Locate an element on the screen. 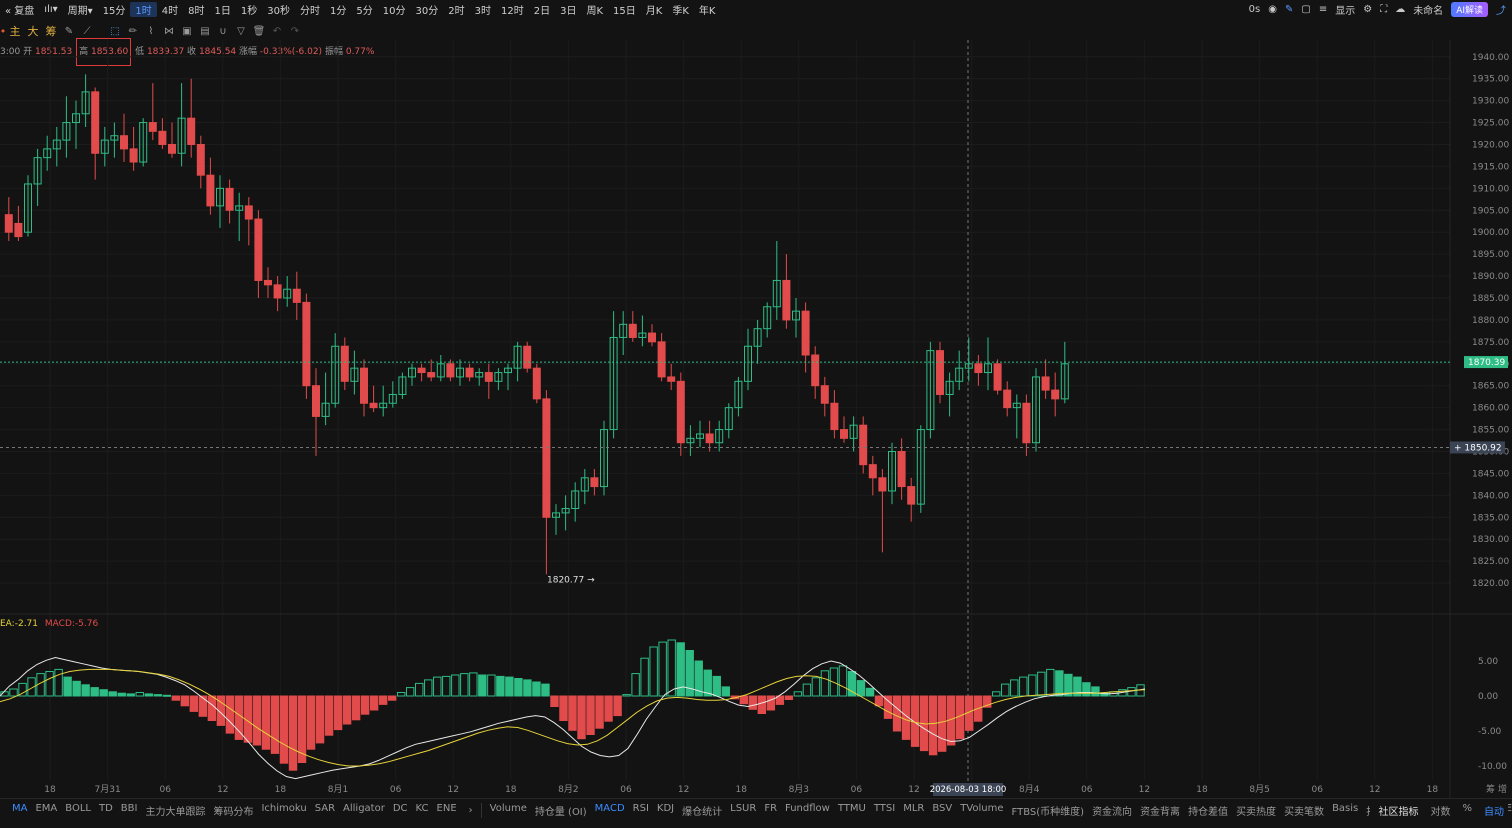 Image resolution: width=1512 pixels, height=828 pixels. sub-indicator-0: Volume is located at coordinates (508, 810).